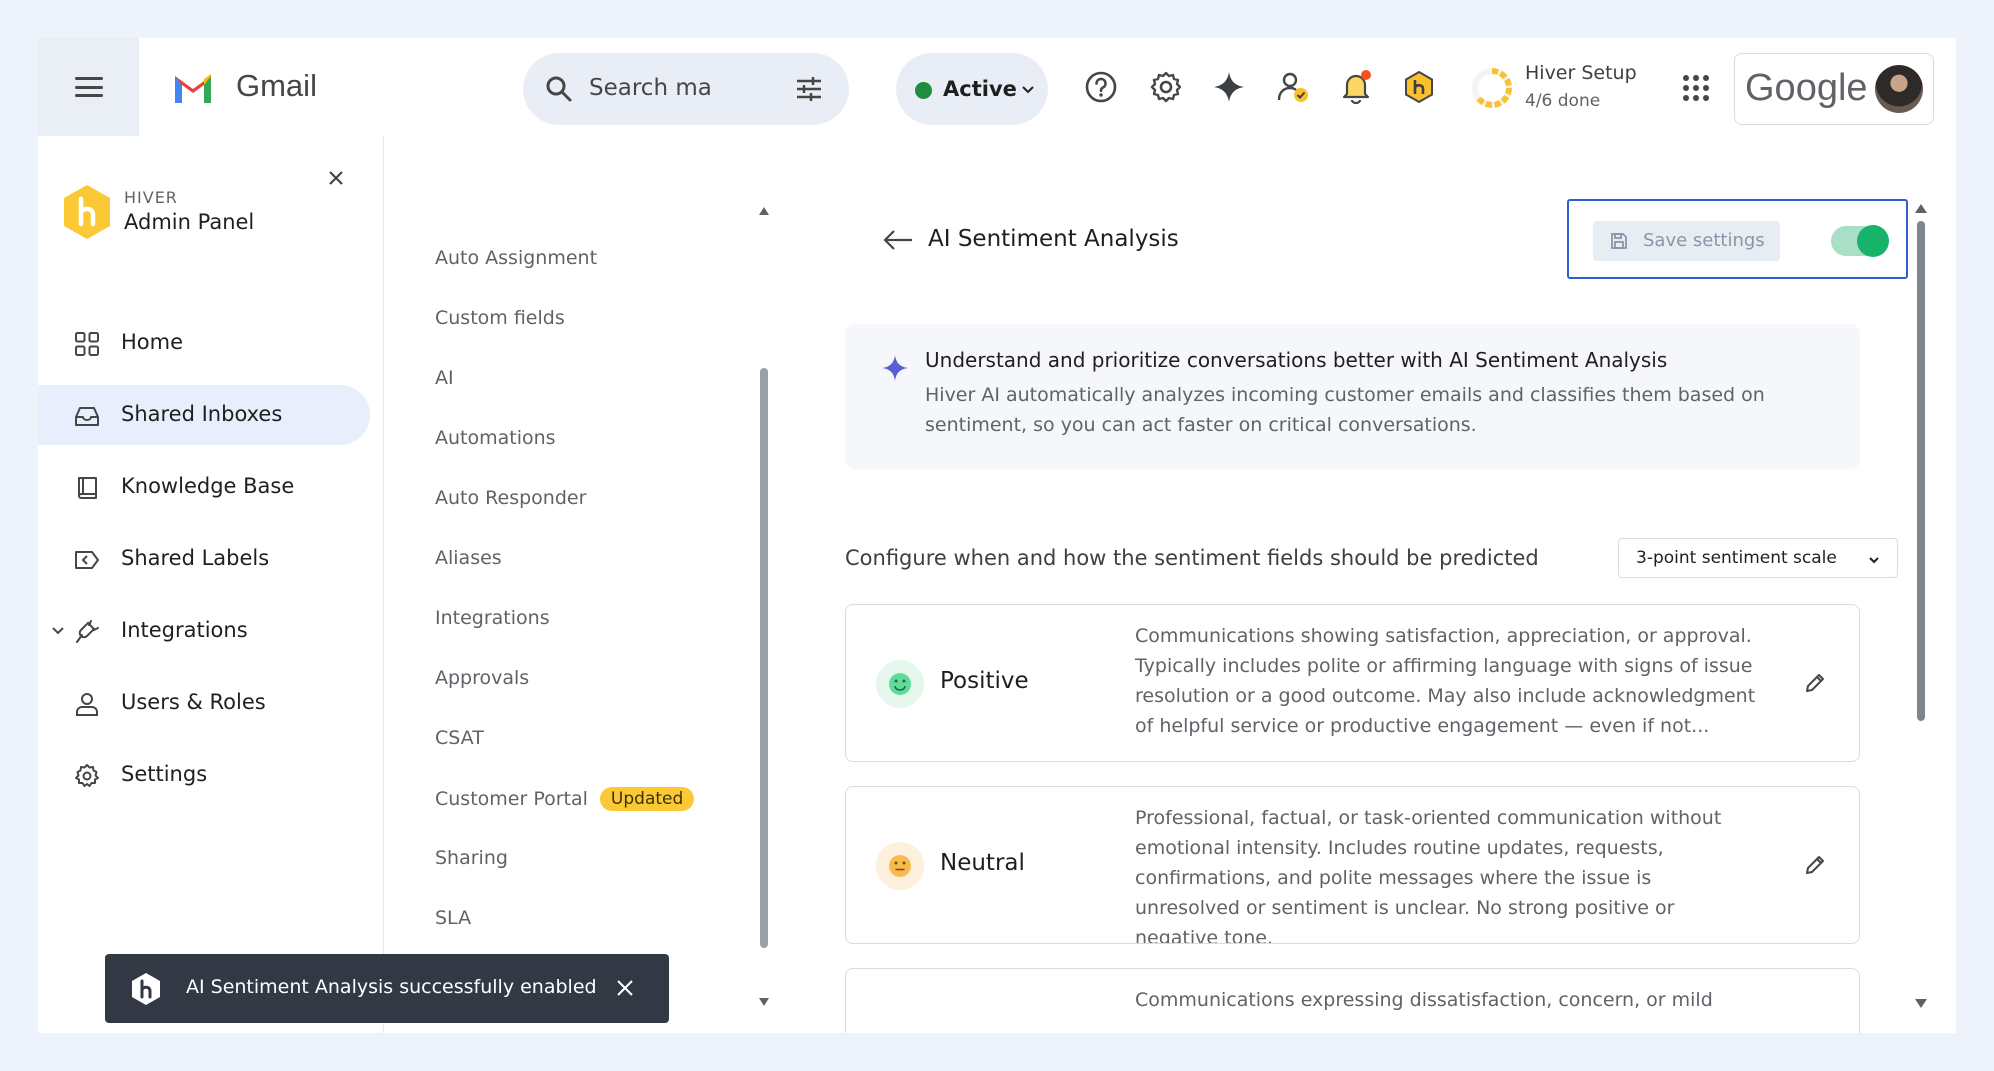 The height and width of the screenshot is (1071, 1994). I want to click on submenu-item-automations: Automations, so click(495, 438).